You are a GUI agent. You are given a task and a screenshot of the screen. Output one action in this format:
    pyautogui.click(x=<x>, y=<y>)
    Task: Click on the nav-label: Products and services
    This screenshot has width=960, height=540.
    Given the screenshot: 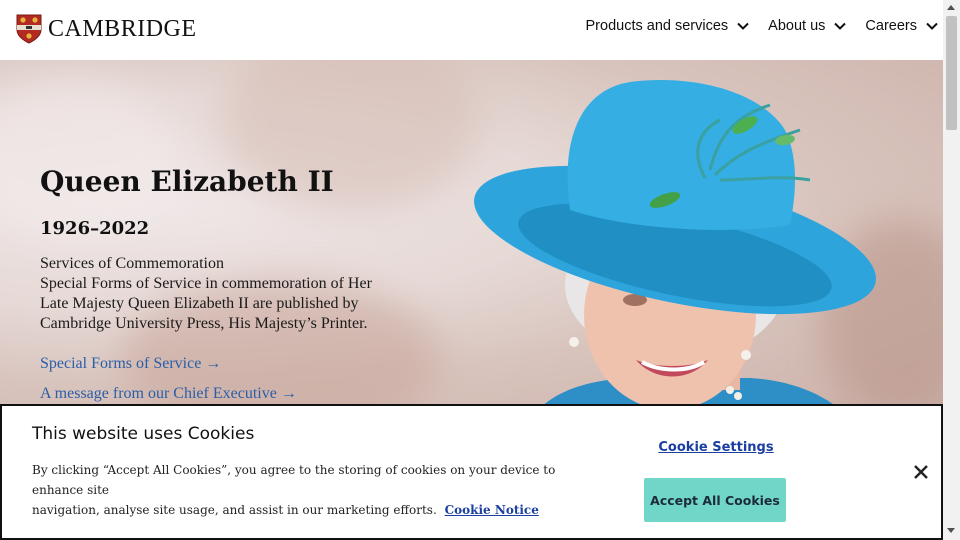 What is the action you would take?
    pyautogui.click(x=657, y=26)
    